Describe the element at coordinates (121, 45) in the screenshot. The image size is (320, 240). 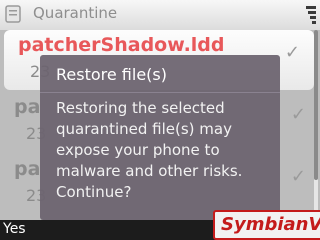
I see `file-name: patcherShadow.ldd` at that location.